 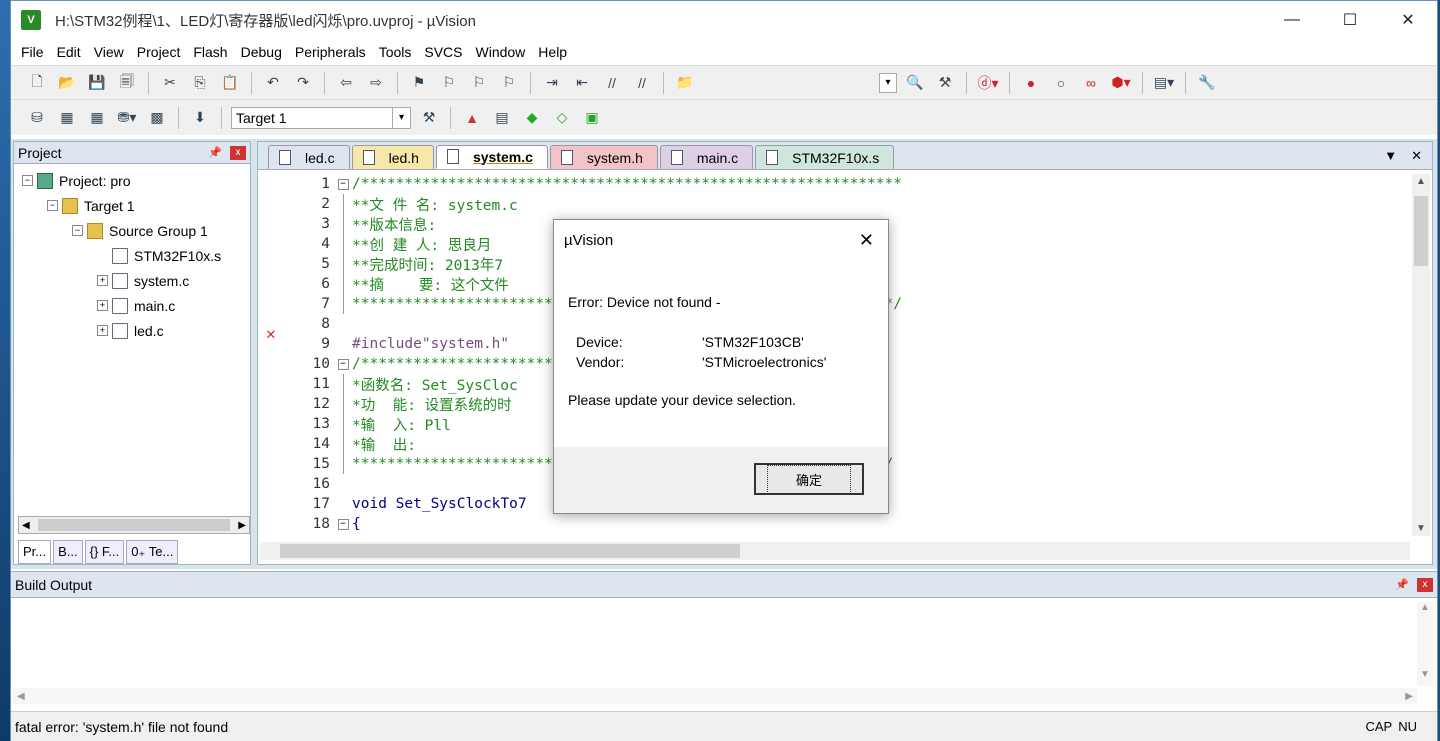 I want to click on code-line: 17 void Set_SysClockTo7, so click(x=407, y=504).